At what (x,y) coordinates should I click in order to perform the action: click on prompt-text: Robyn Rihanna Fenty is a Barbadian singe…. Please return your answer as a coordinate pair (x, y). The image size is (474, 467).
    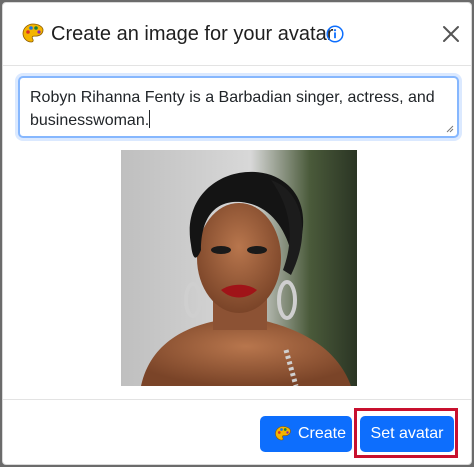
    Looking at the image, I should click on (232, 109).